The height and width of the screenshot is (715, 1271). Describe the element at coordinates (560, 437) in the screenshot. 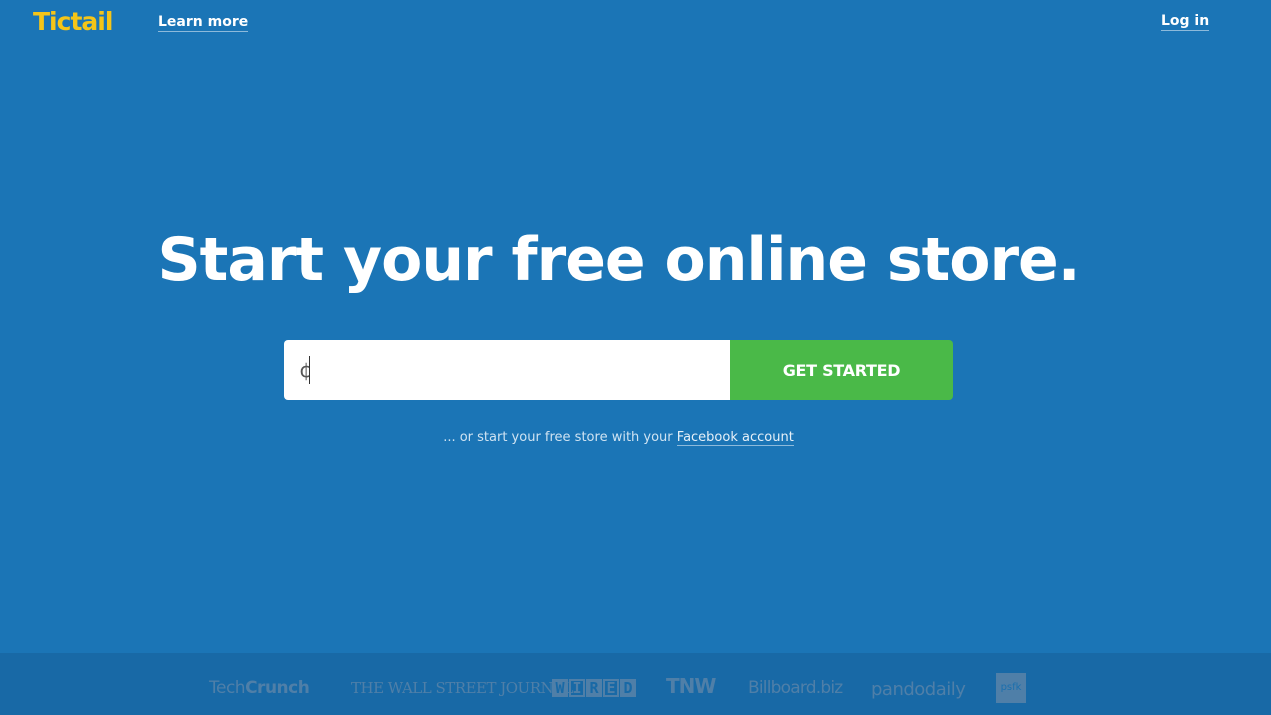

I see `facebook-signup-text: ... or start your free store with your` at that location.